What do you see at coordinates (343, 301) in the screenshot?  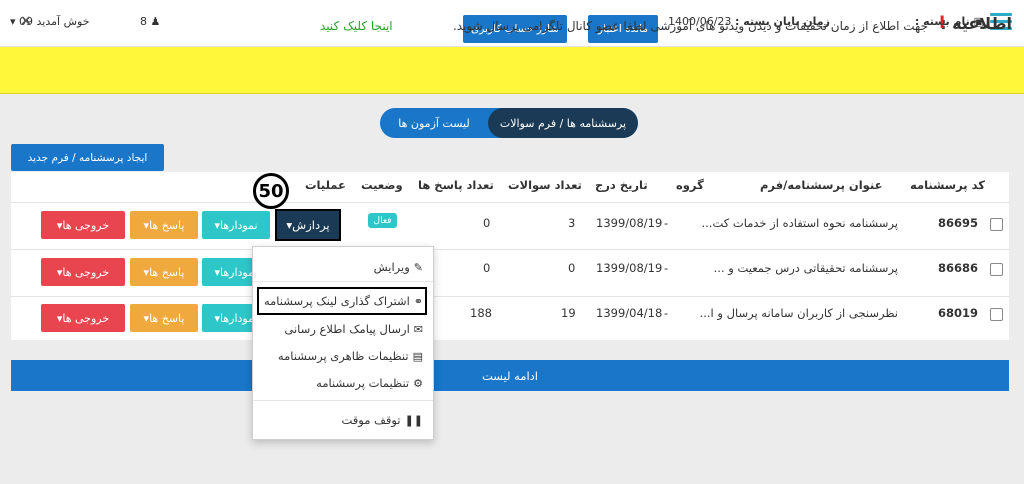 I see `menu-item-share-link: ⚭اشتراک گذاری لینک پرسشنامه` at bounding box center [343, 301].